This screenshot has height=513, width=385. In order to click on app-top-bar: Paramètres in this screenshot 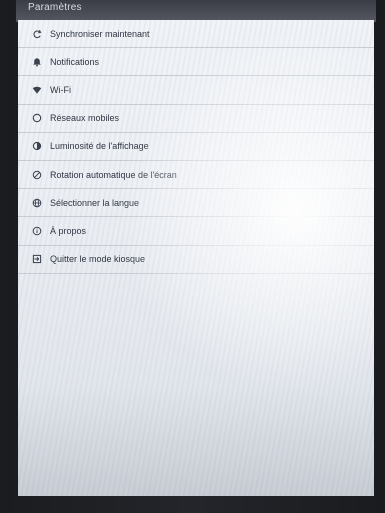, I will do `click(196, 11)`.